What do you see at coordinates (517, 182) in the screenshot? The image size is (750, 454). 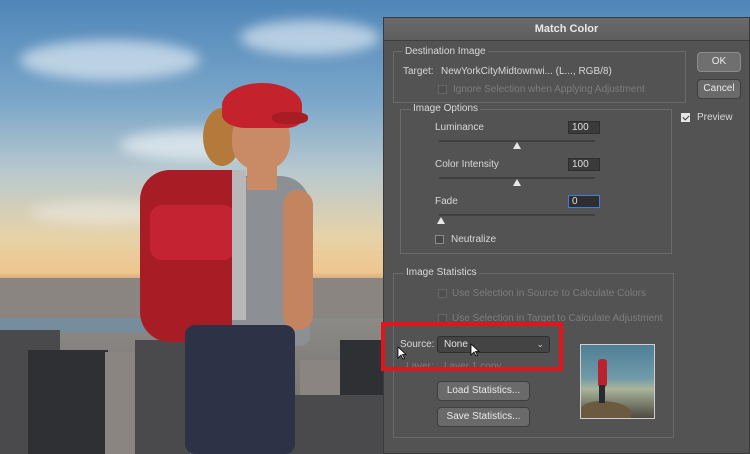 I see `color-intensity-slider-thumb` at bounding box center [517, 182].